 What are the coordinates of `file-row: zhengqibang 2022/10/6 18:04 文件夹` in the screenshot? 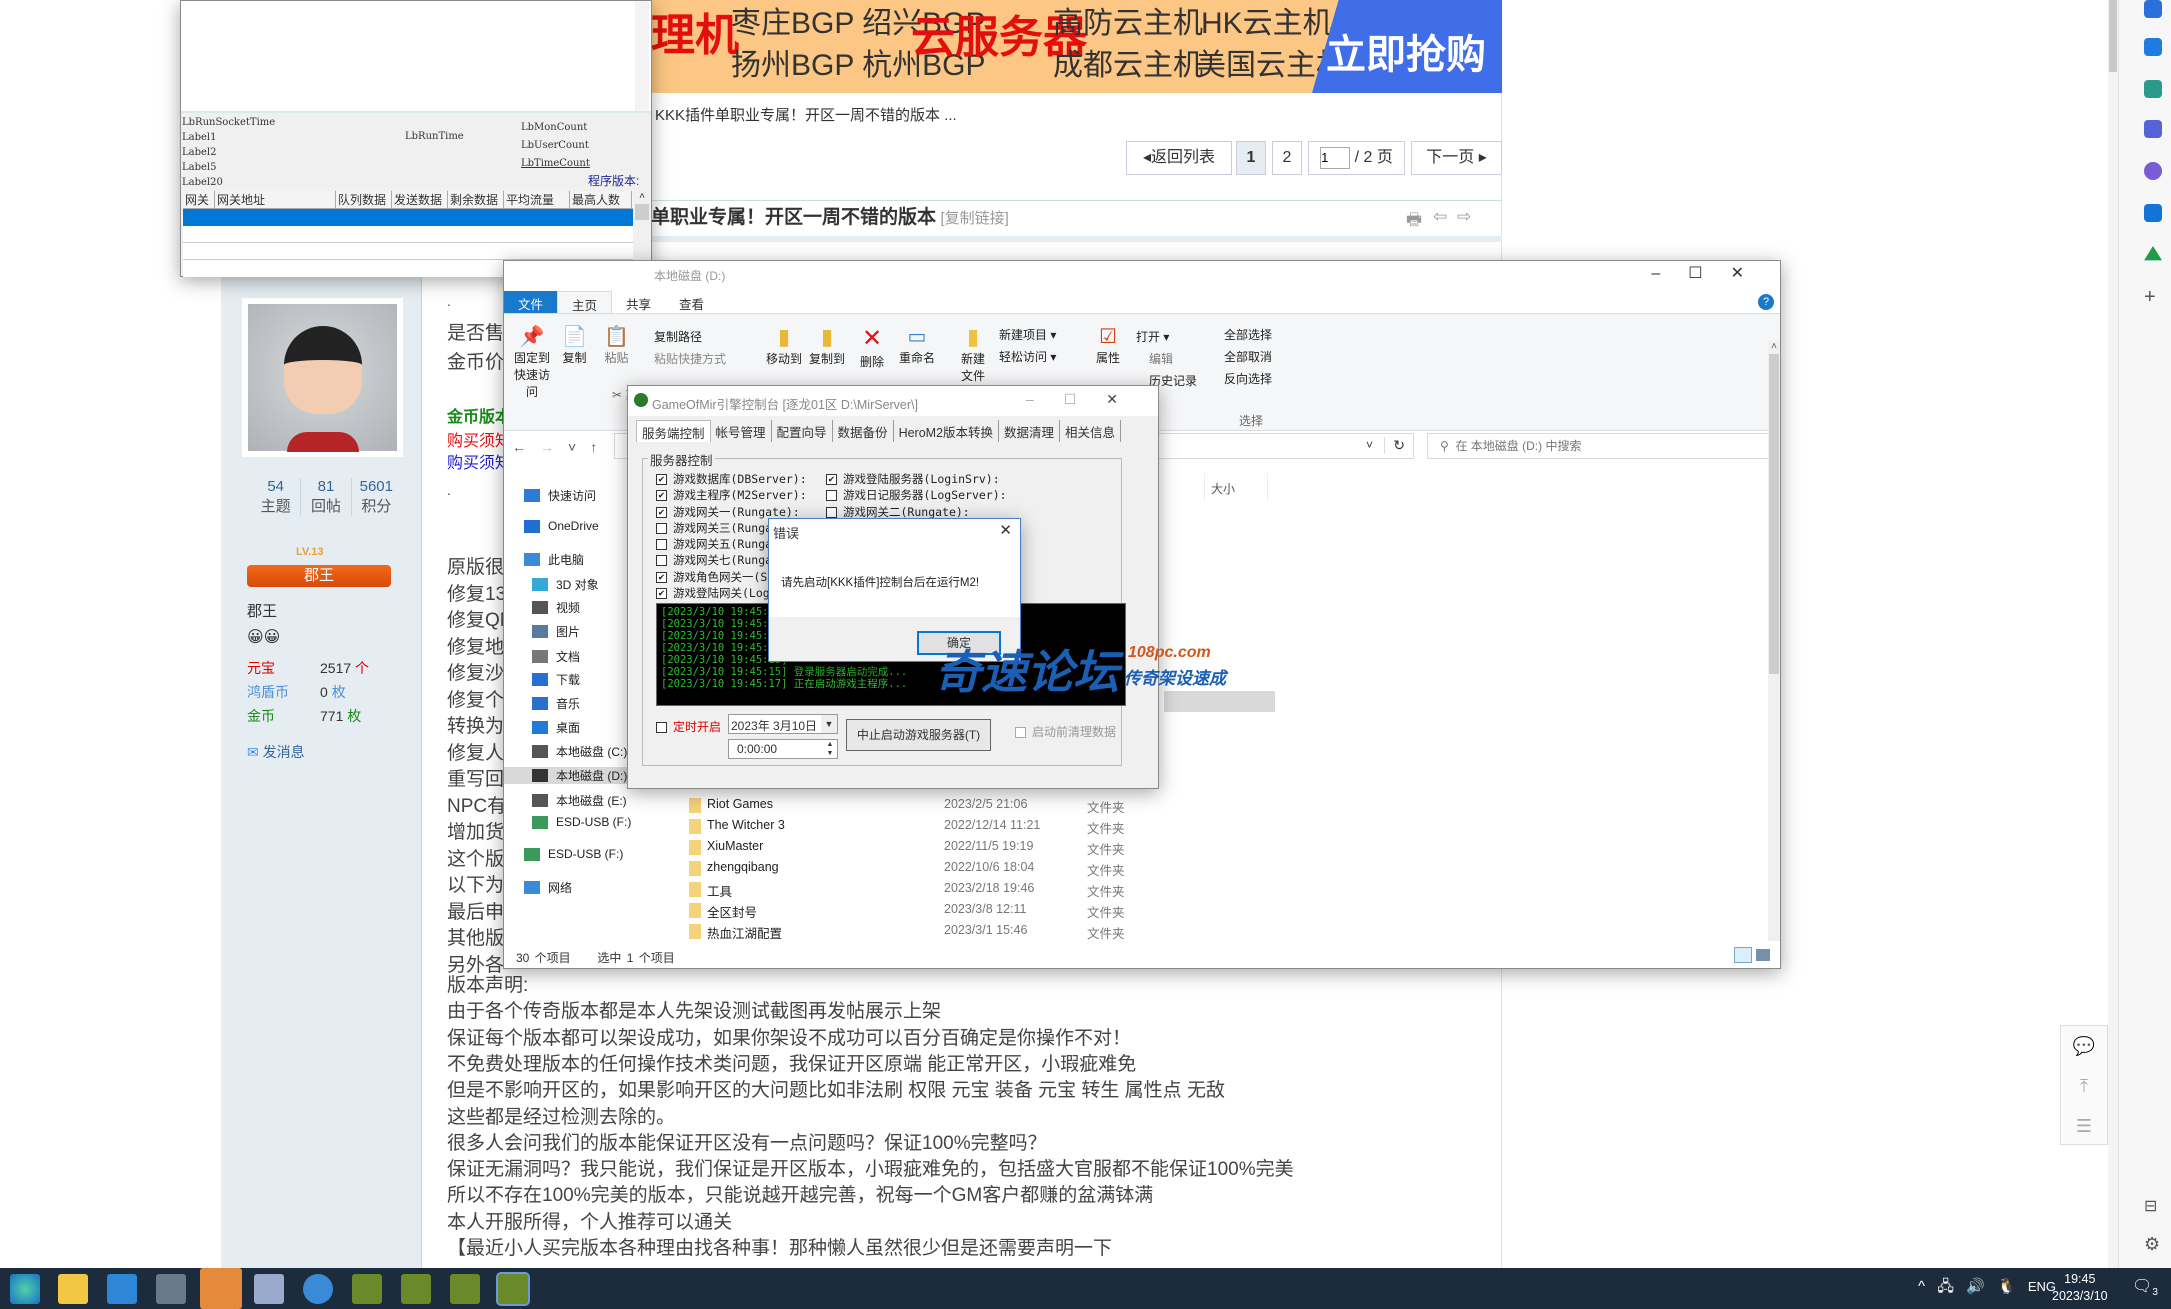 It's located at (989, 868).